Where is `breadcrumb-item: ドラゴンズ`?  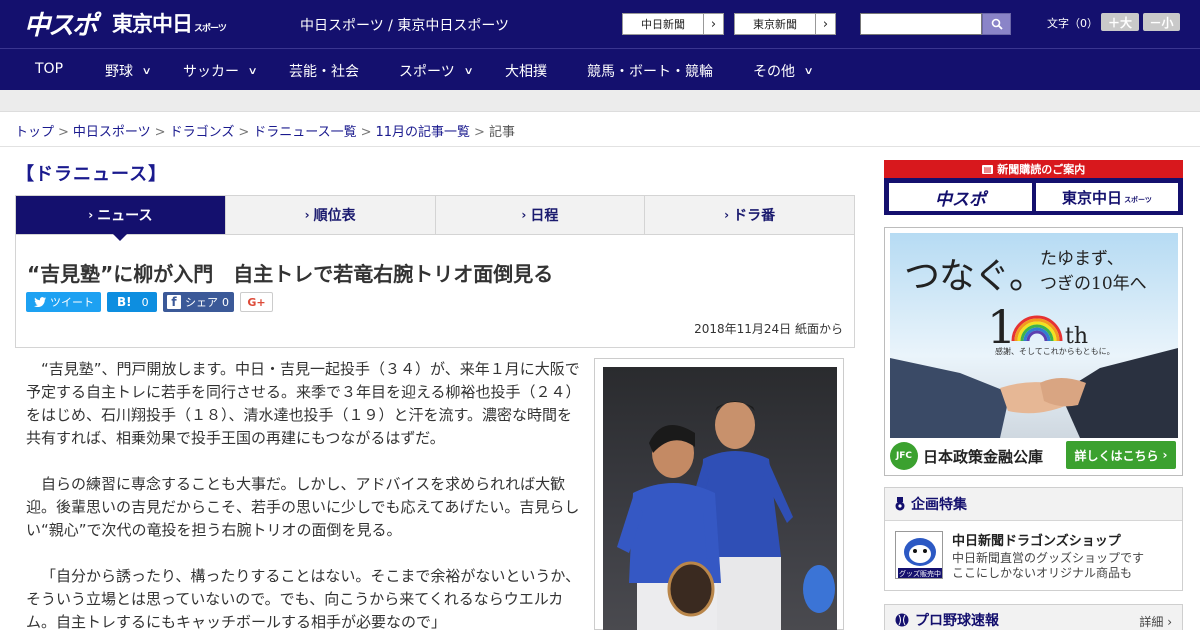
breadcrumb-item: ドラゴンズ is located at coordinates (202, 132).